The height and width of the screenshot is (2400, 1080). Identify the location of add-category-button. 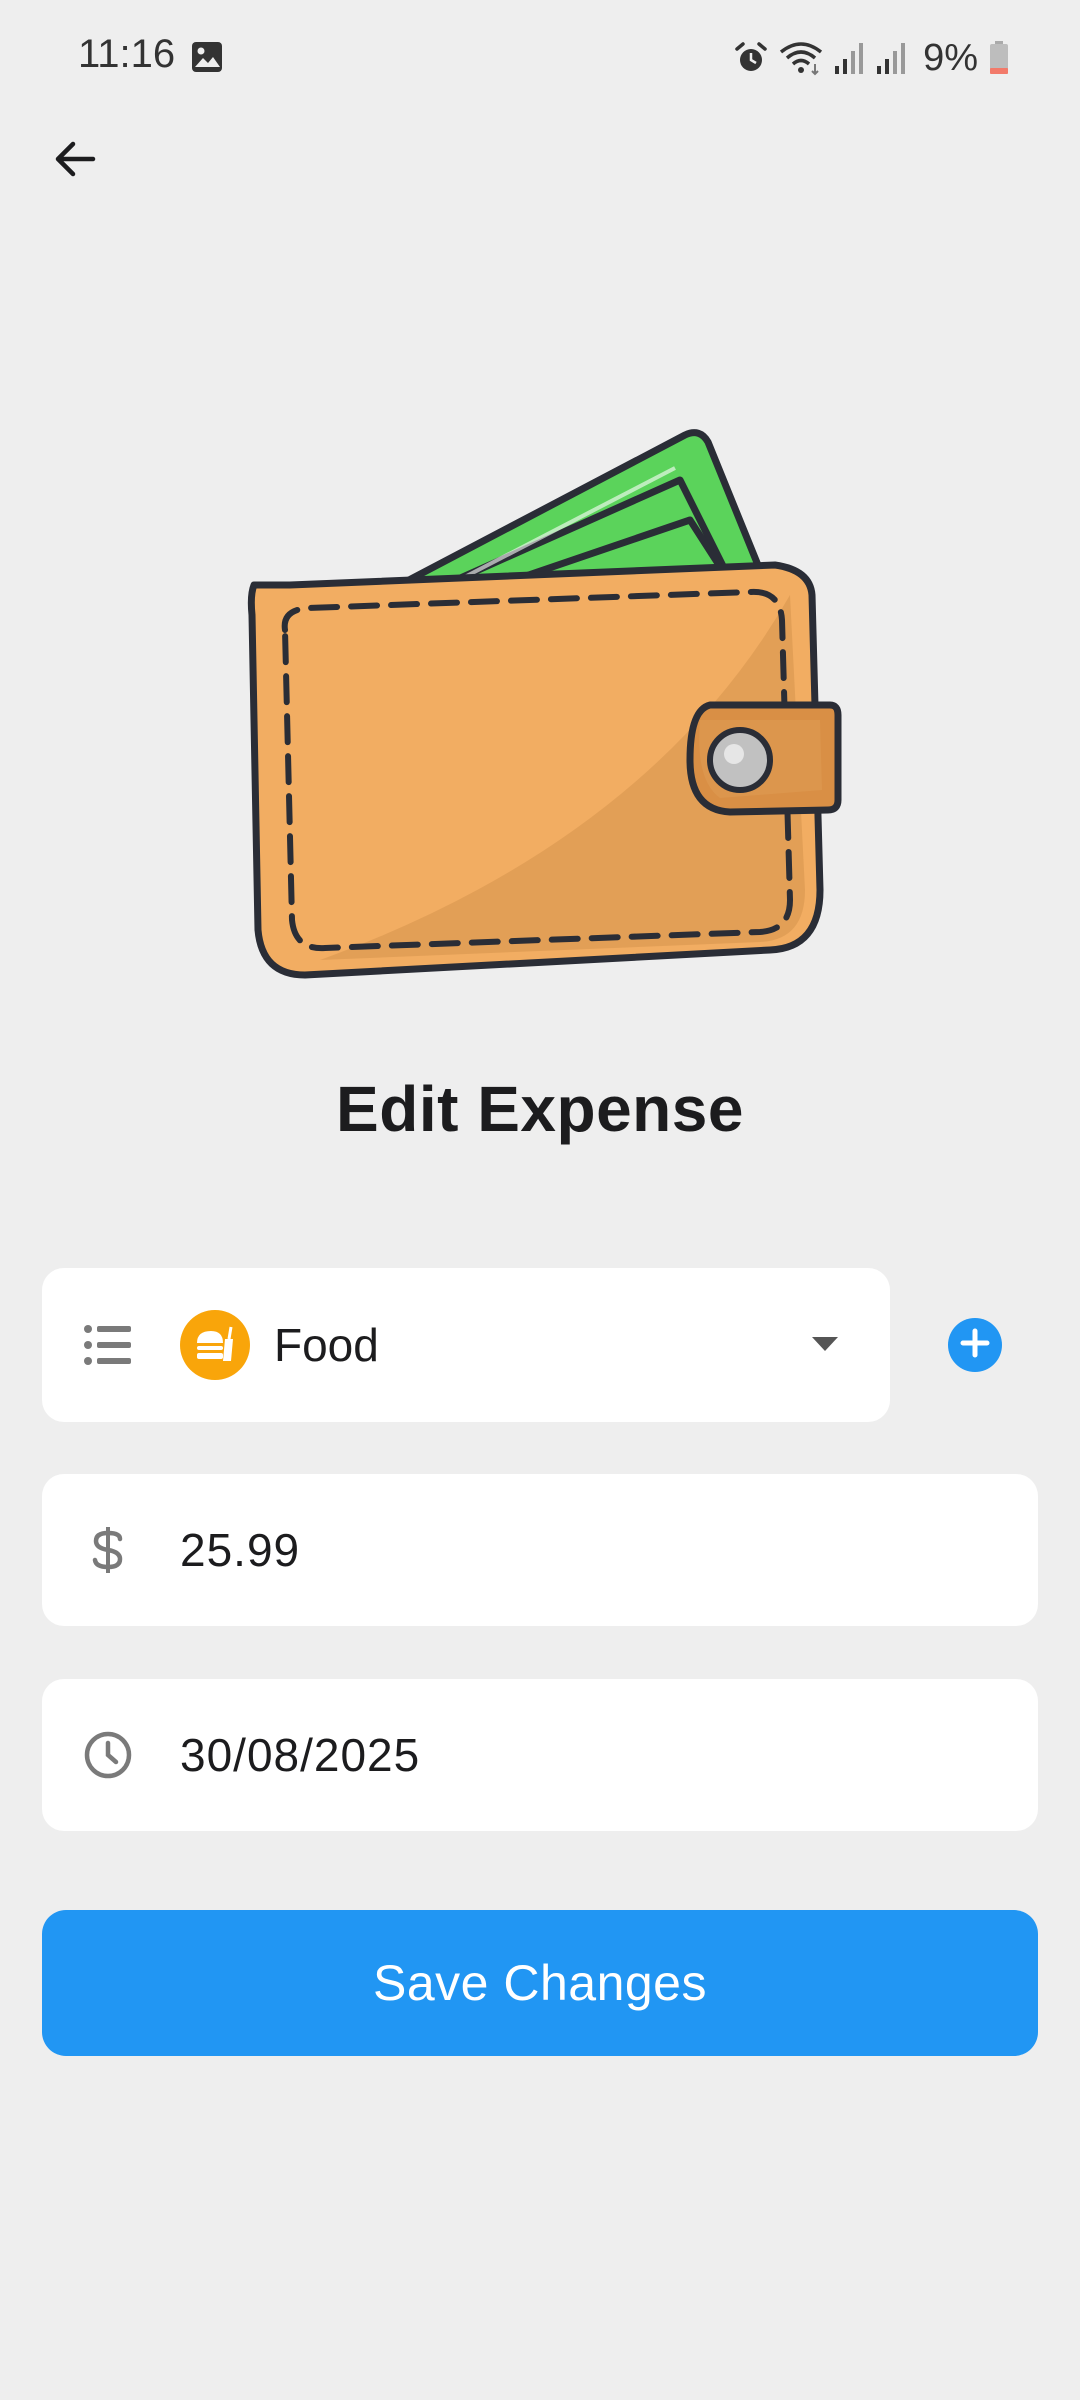
(975, 1345).